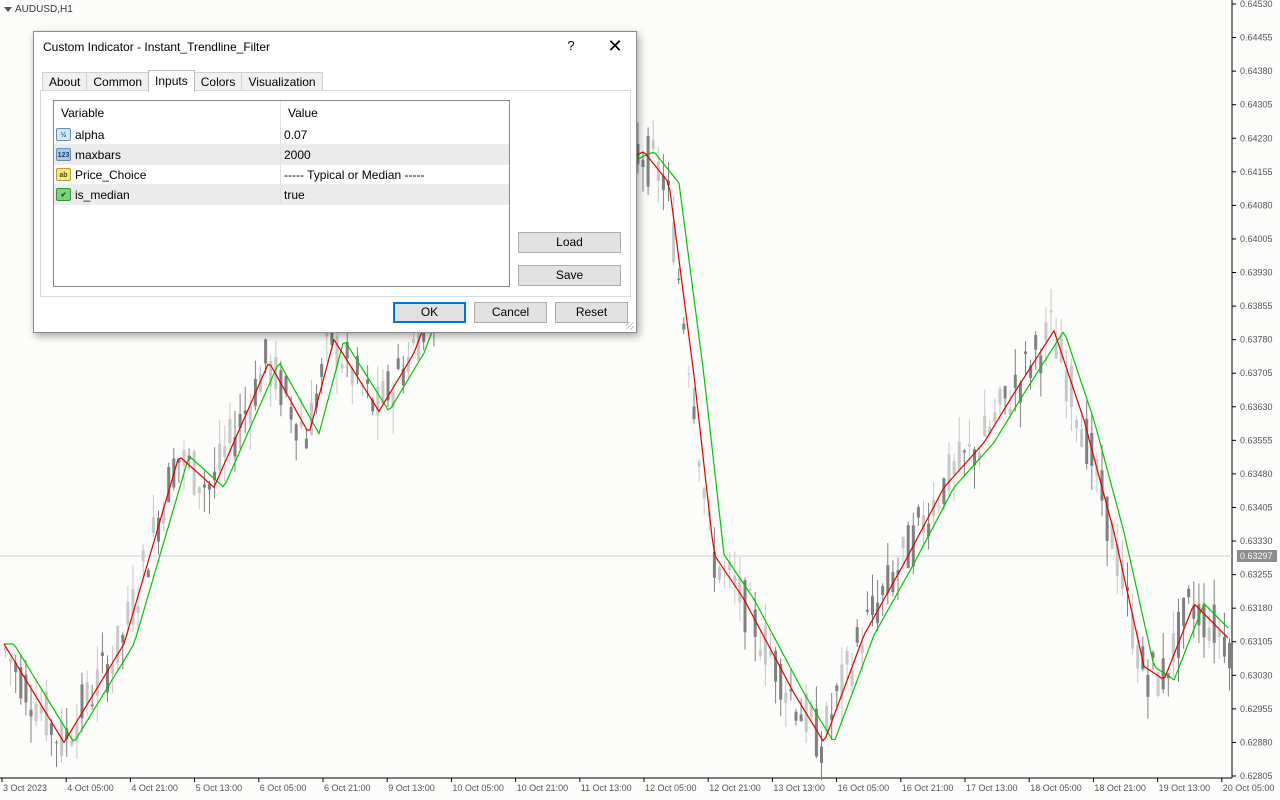 This screenshot has height=800, width=1280. What do you see at coordinates (429, 312) in the screenshot?
I see `ok-button: OK` at bounding box center [429, 312].